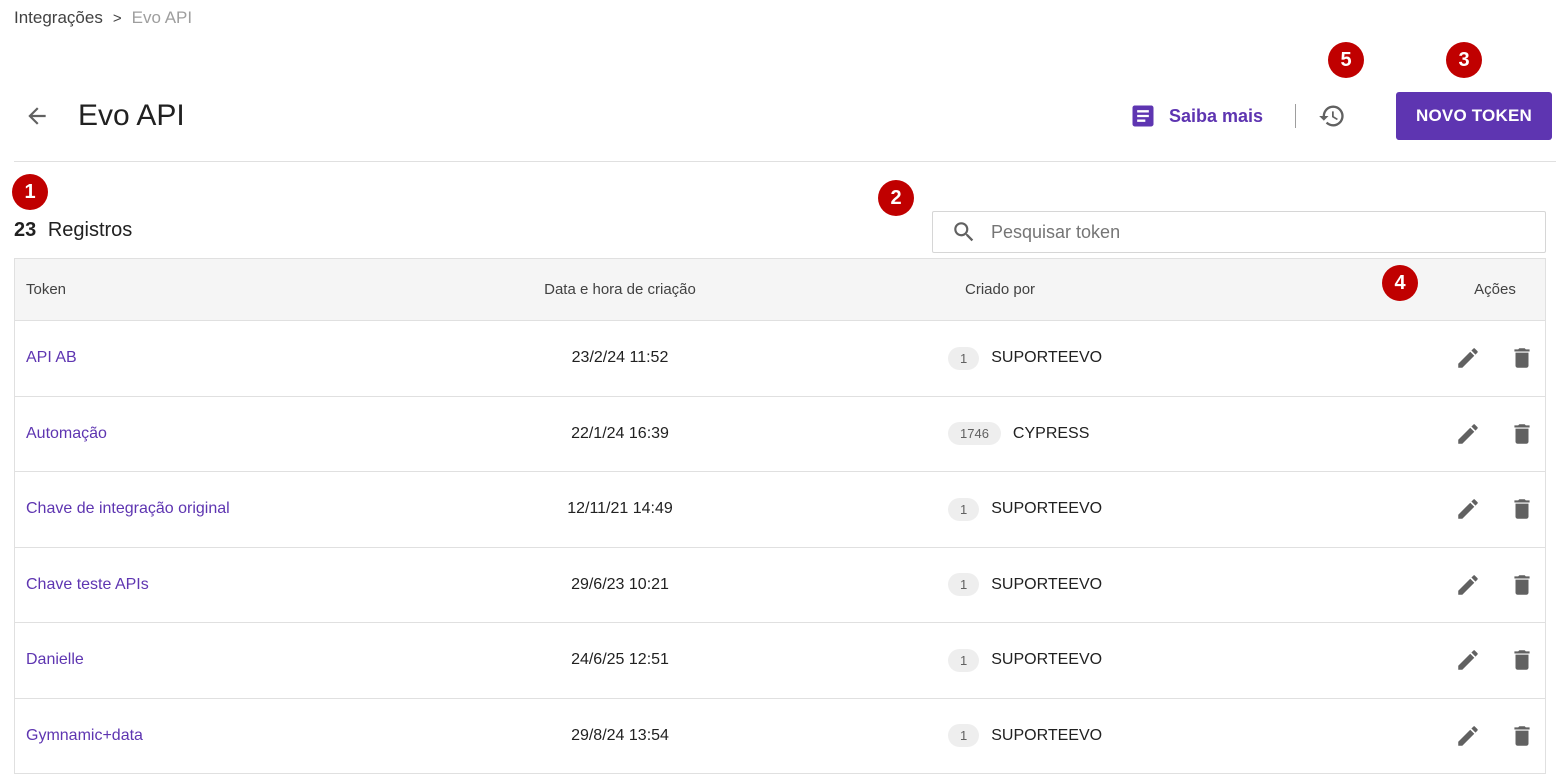 The image size is (1560, 777). What do you see at coordinates (66, 433) in the screenshot?
I see `token-name-link: Automação` at bounding box center [66, 433].